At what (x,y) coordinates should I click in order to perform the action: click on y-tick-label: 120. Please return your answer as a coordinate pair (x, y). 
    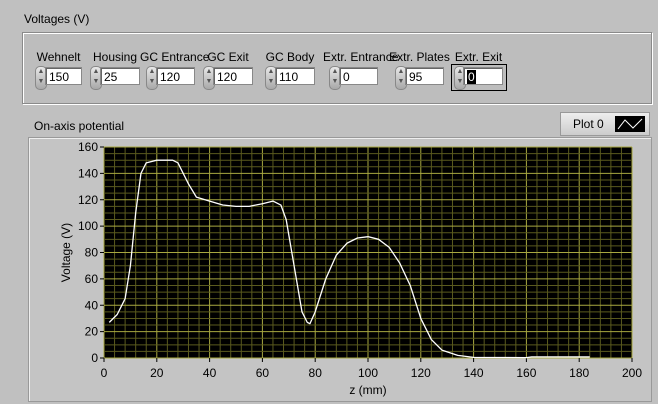
    Looking at the image, I should click on (88, 200).